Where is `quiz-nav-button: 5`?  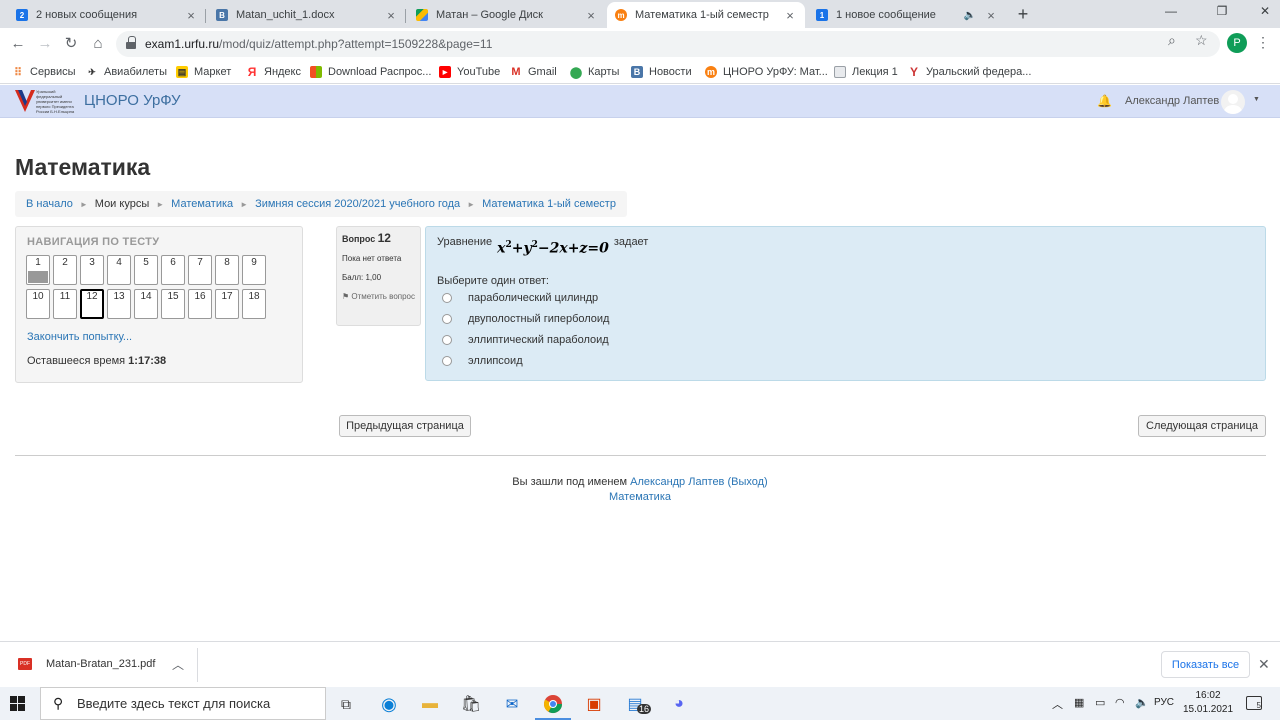
quiz-nav-button: 5 is located at coordinates (146, 270).